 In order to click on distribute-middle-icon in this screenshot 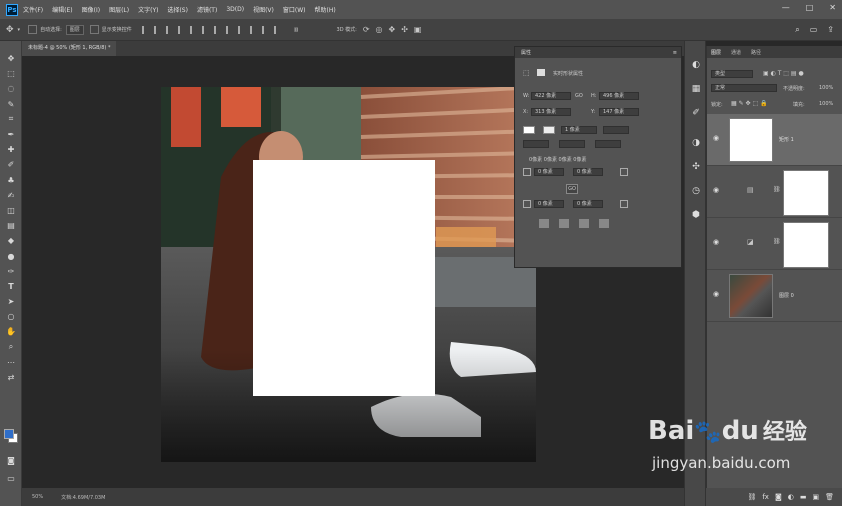, I will do `click(228, 29)`.